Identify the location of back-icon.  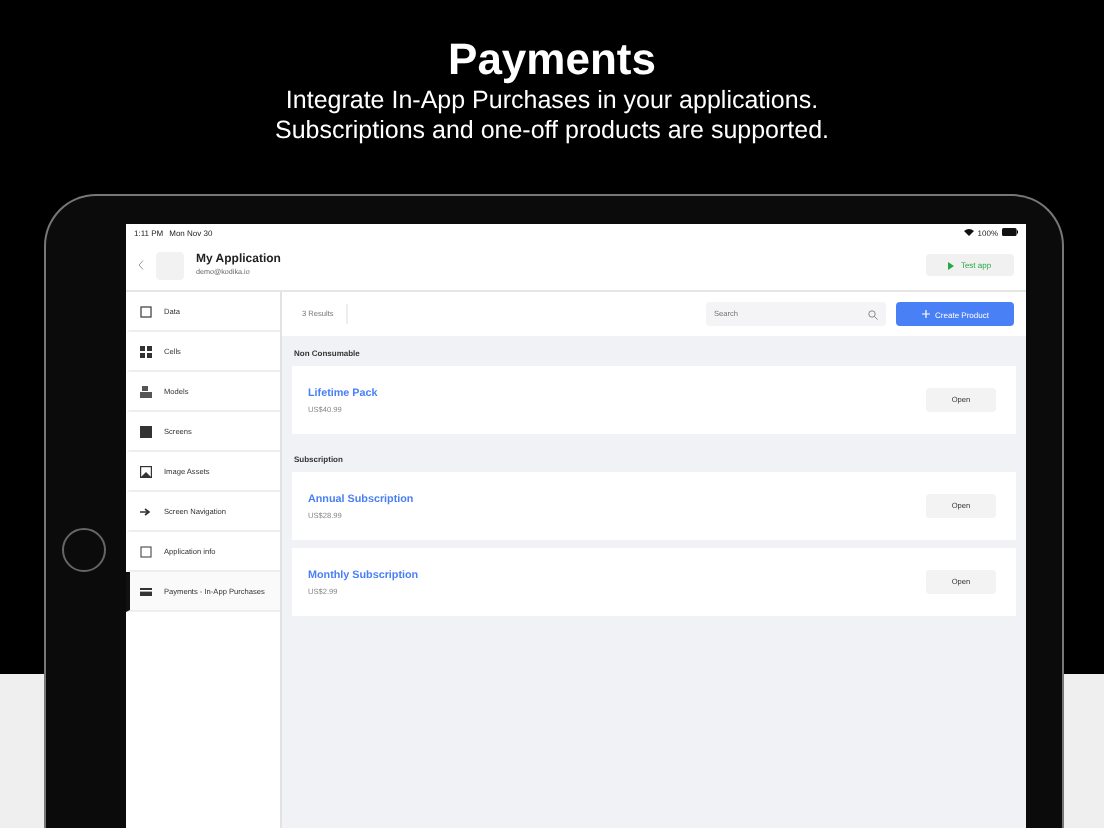
(141, 265).